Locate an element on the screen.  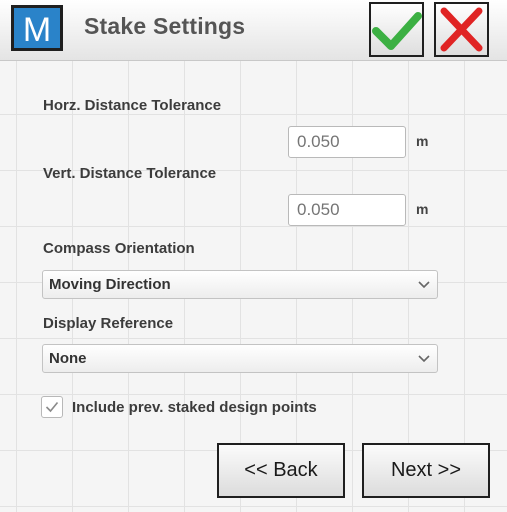
compass-orientation-label: Compass Orientation is located at coordinates (119, 248).